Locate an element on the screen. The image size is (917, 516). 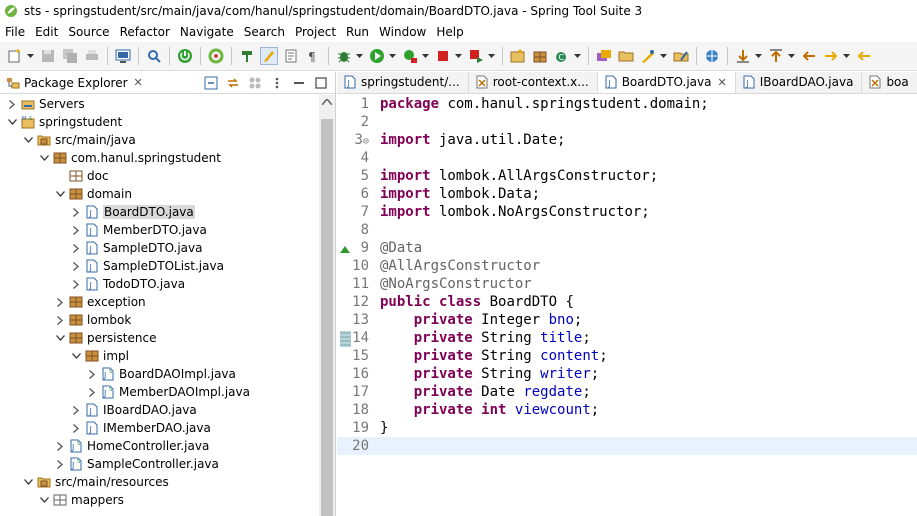
scrollbar-thumb is located at coordinates (327, 317).